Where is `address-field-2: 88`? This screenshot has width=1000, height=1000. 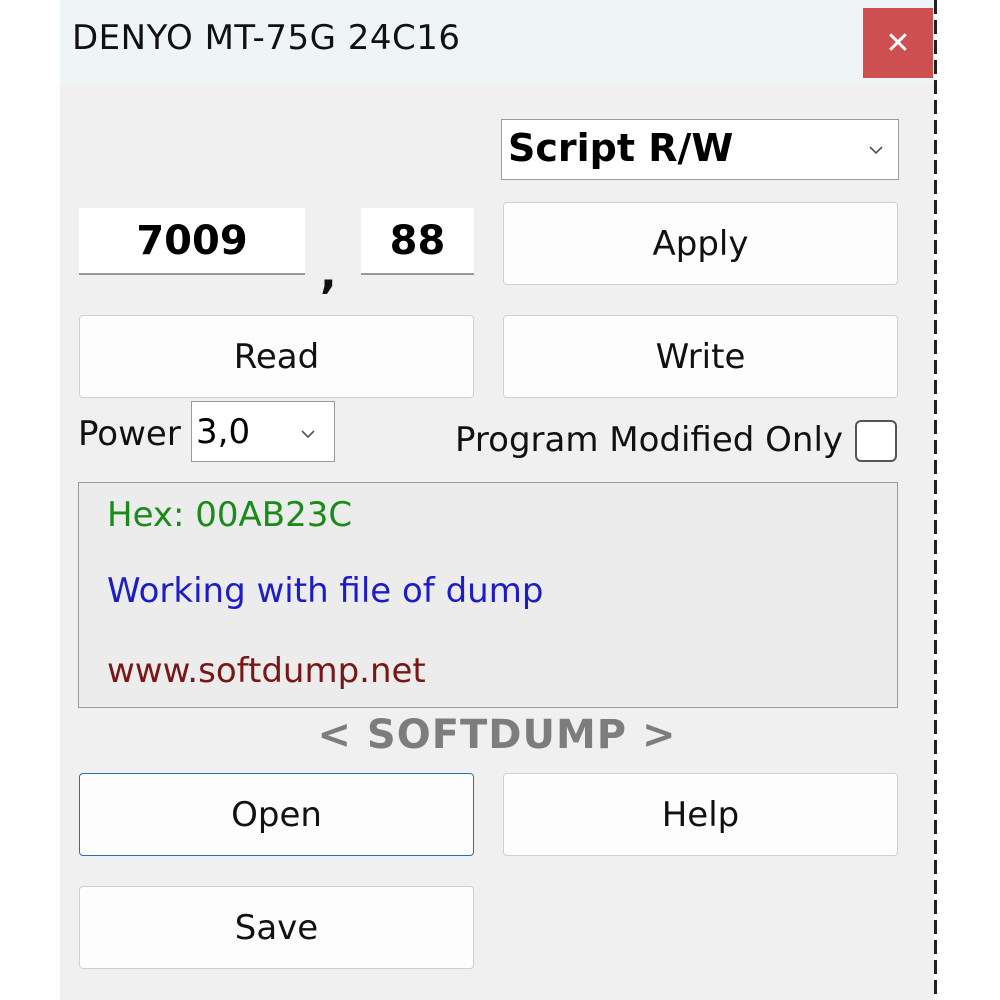 address-field-2: 88 is located at coordinates (417, 241).